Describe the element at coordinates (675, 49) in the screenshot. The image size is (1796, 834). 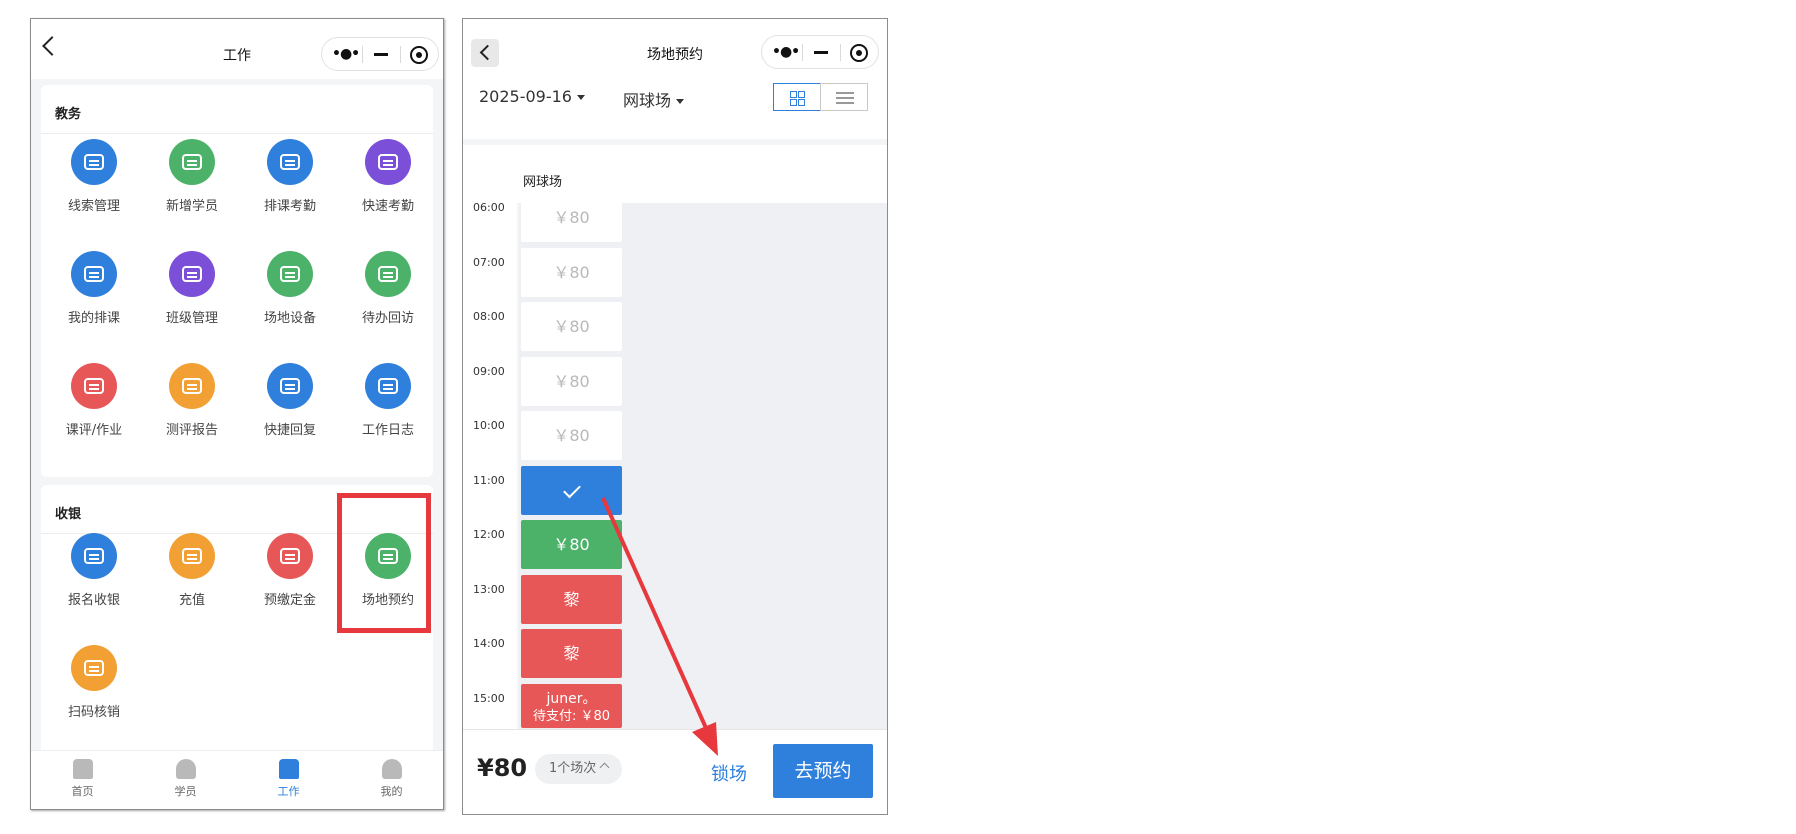
I see `booking-navbar: 场地预约 •●•` at that location.